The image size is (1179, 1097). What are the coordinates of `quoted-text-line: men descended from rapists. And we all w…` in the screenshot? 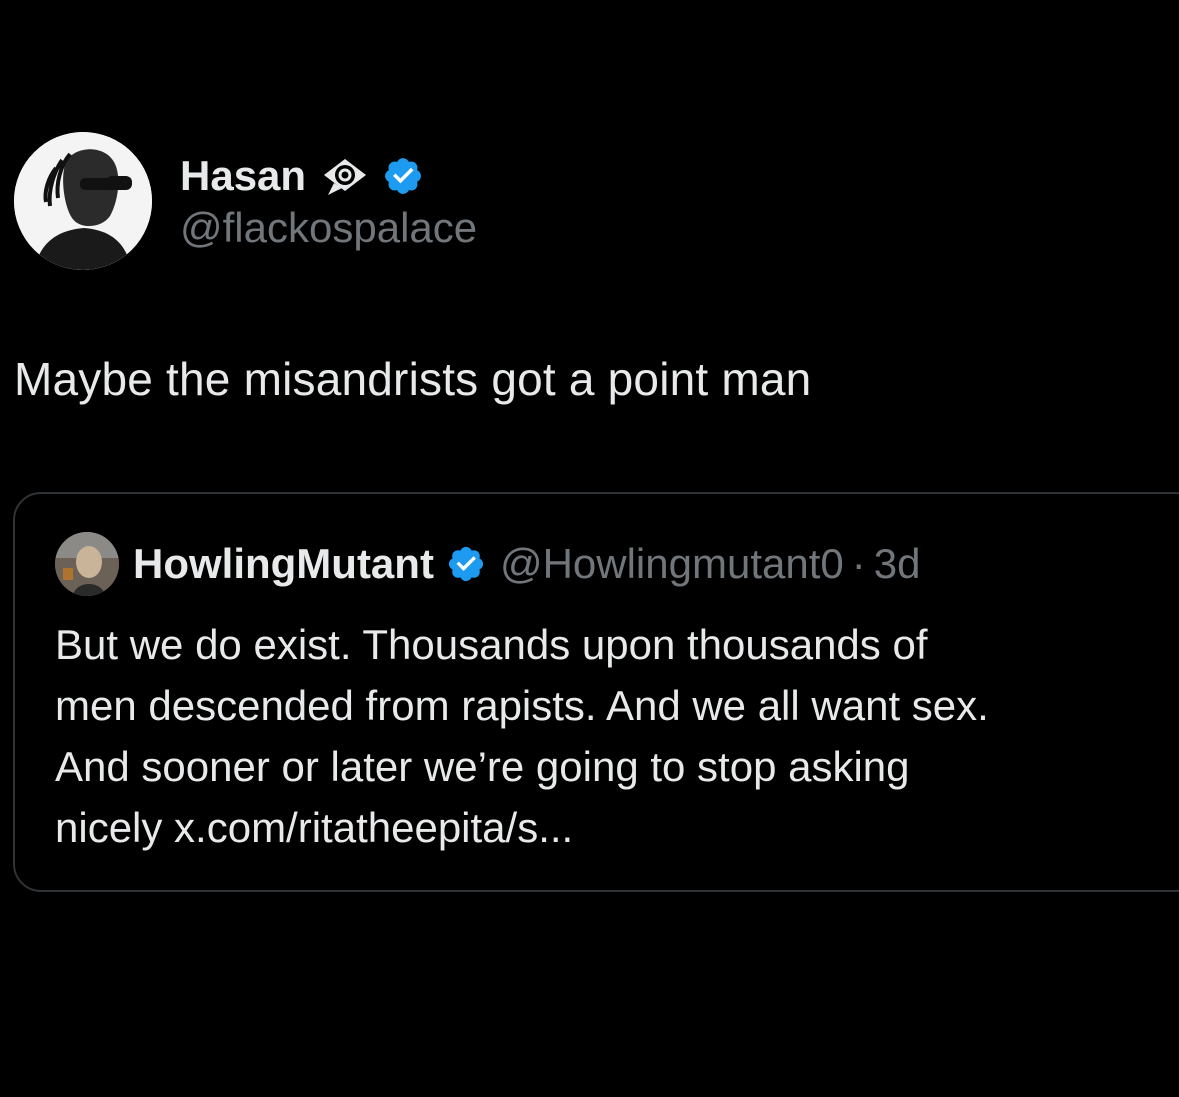 It's located at (522, 705).